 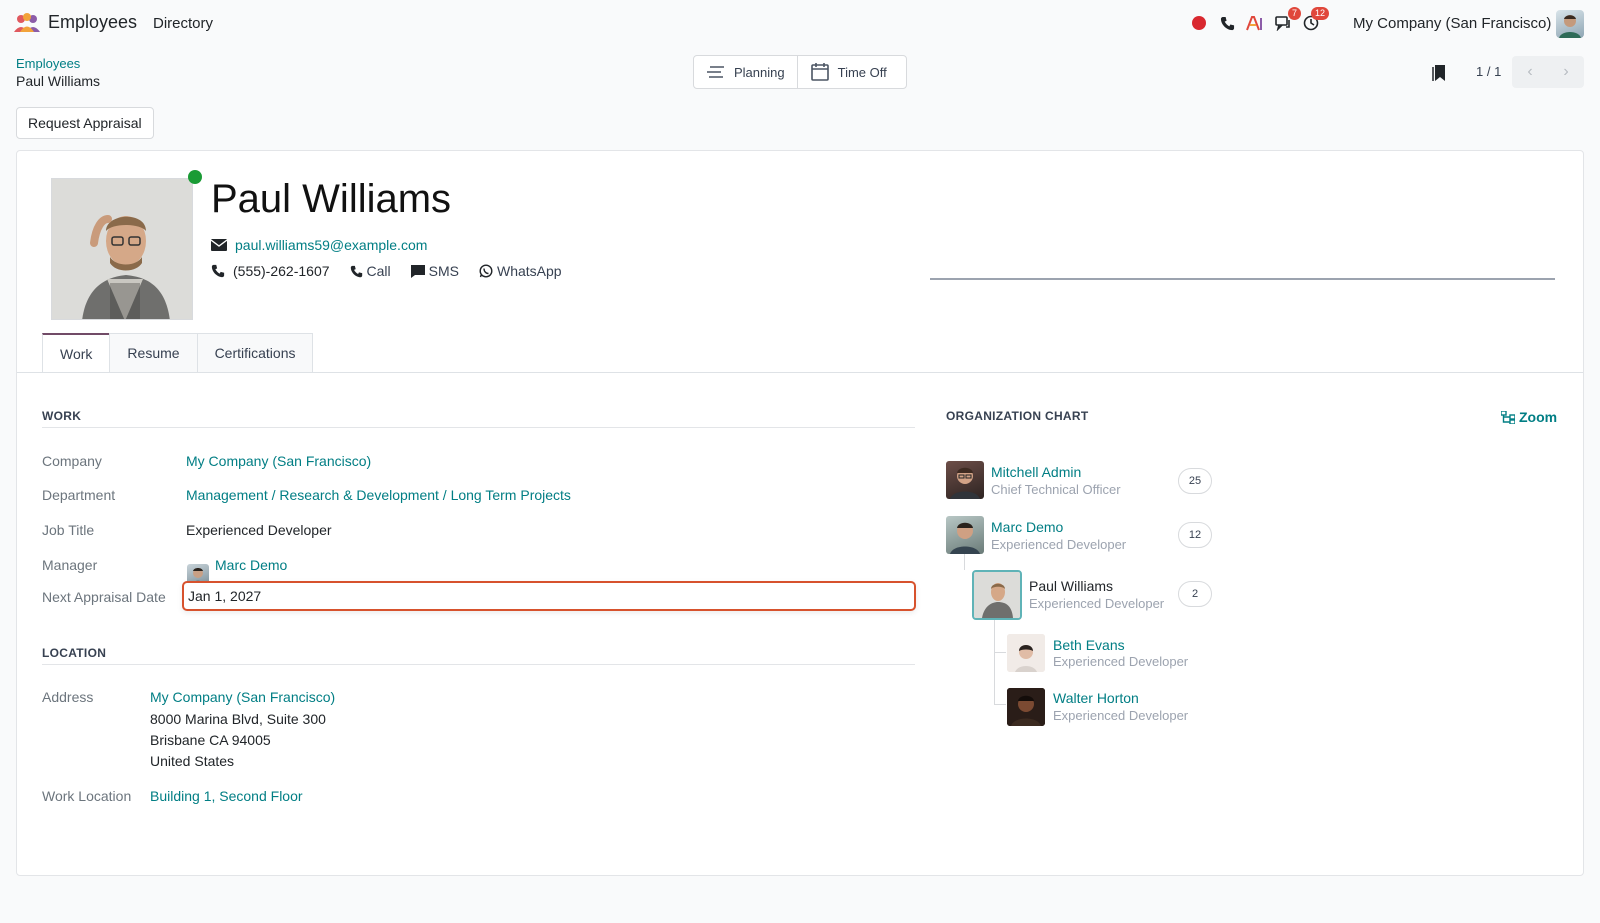 I want to click on sms-label: SMS, so click(x=443, y=271).